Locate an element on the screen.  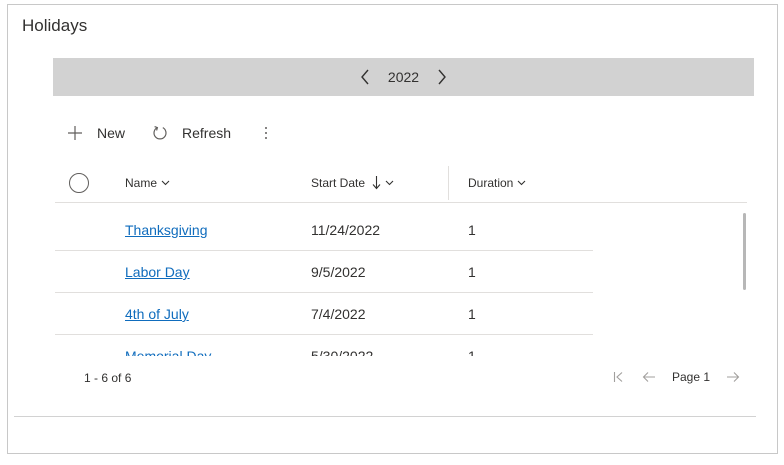
holiday-name-link: Memorial Day is located at coordinates (168, 345).